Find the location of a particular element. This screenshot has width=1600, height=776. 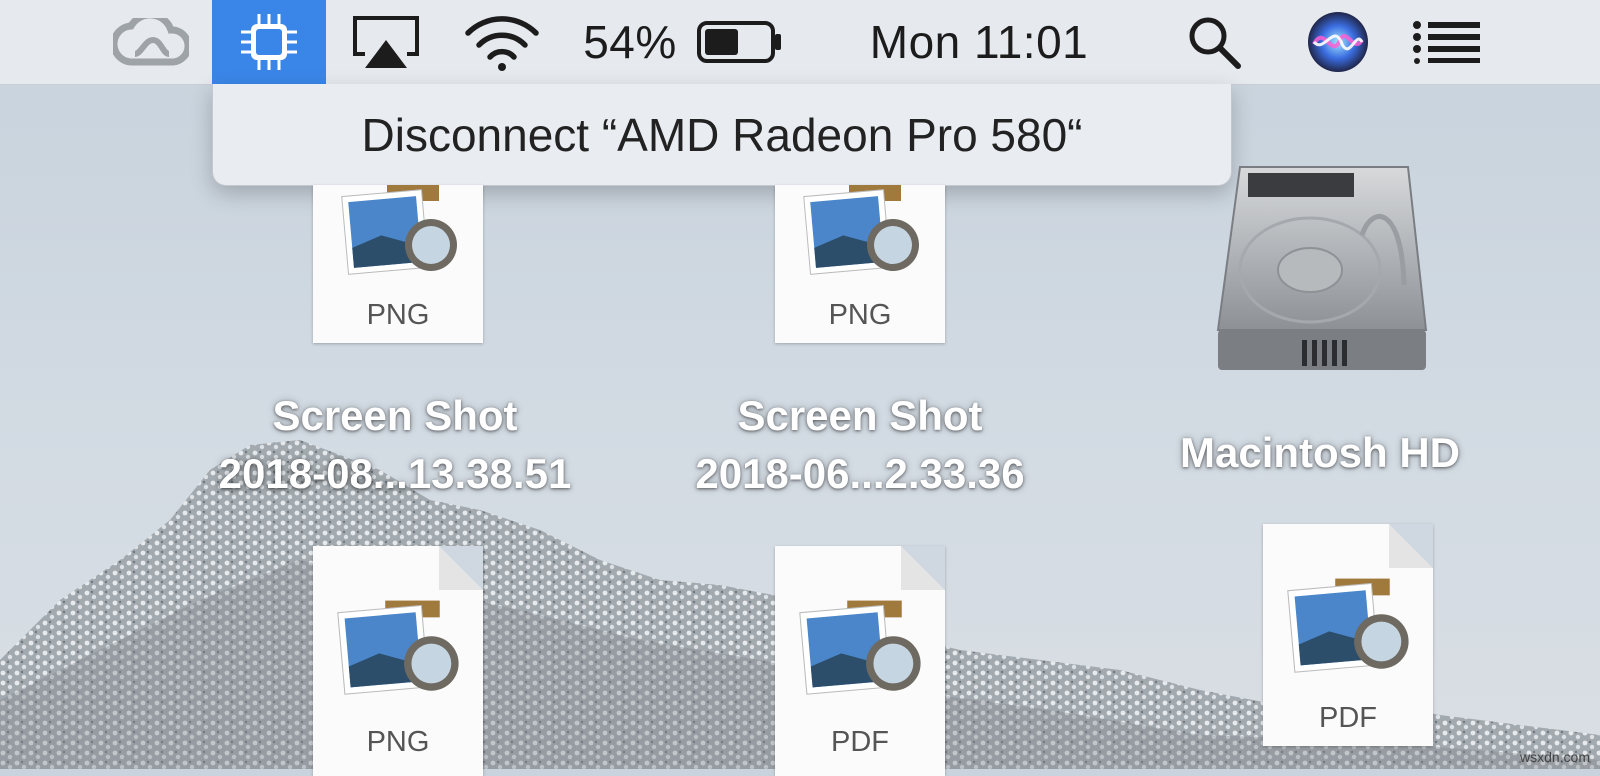

wifi-icon is located at coordinates (502, 42).